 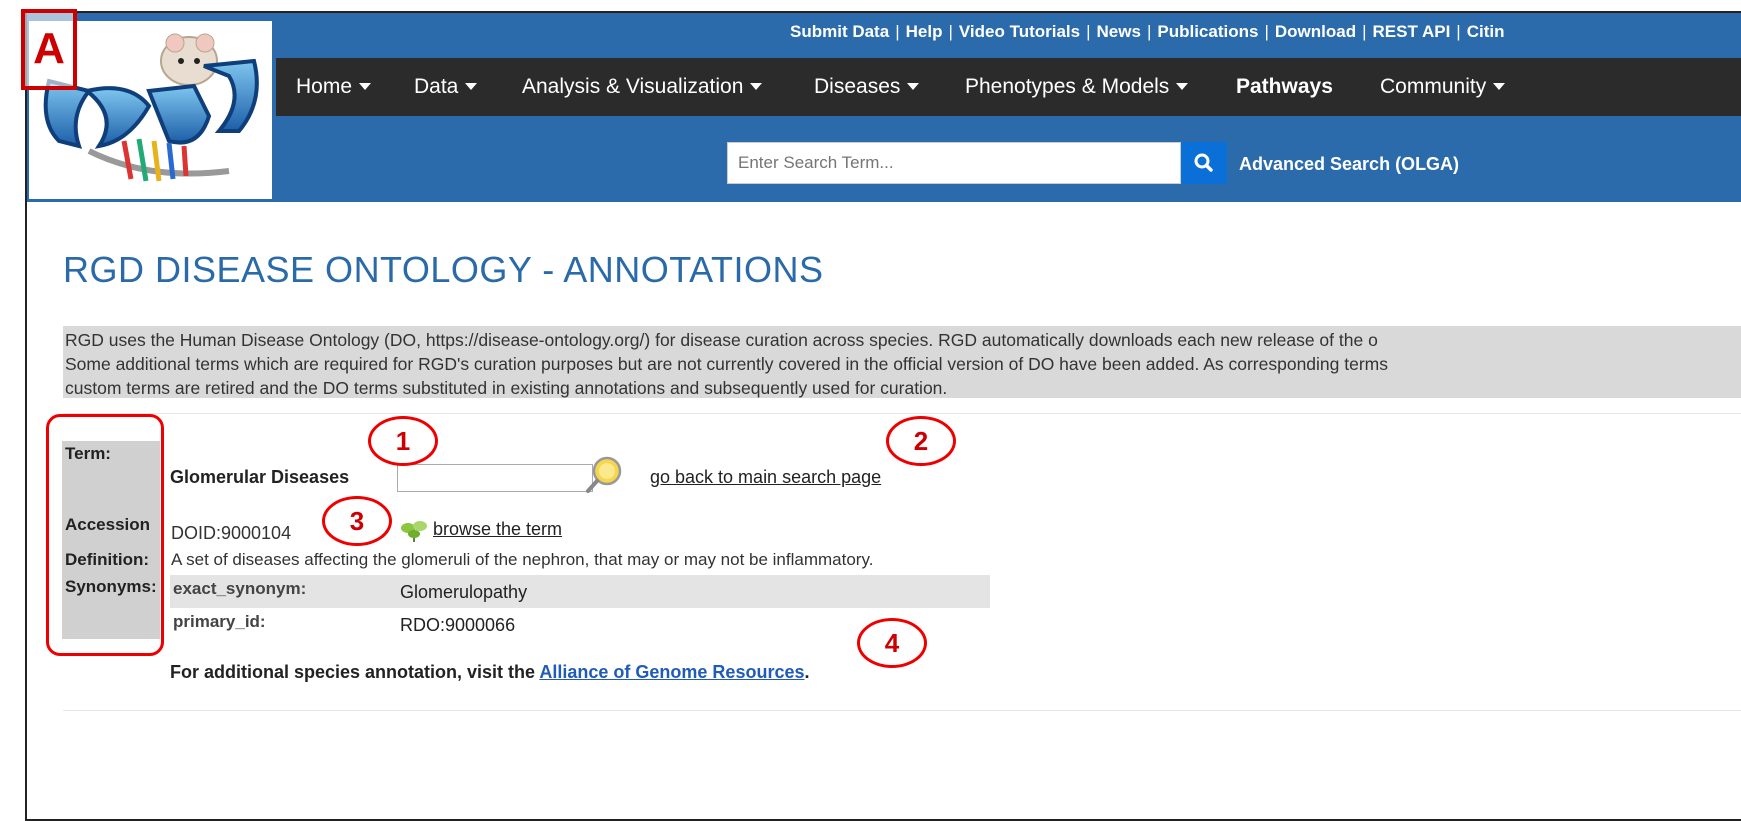 I want to click on link-citing: Citin, so click(x=1486, y=31).